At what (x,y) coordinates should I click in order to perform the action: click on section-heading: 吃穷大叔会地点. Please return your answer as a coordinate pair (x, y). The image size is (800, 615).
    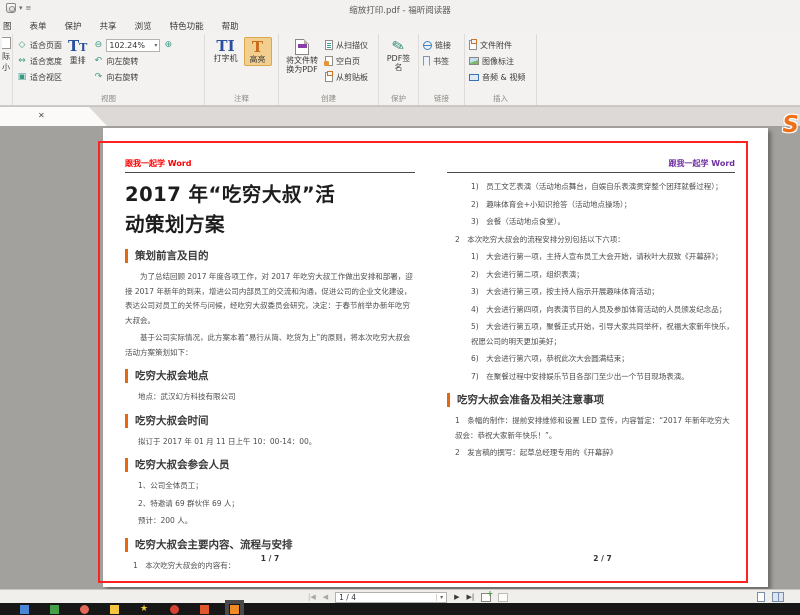
    Looking at the image, I should click on (270, 376).